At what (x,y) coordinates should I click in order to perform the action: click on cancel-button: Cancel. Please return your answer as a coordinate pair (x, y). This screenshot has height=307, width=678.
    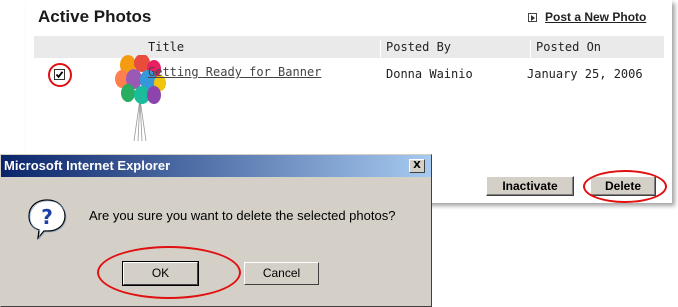
    Looking at the image, I should click on (281, 273).